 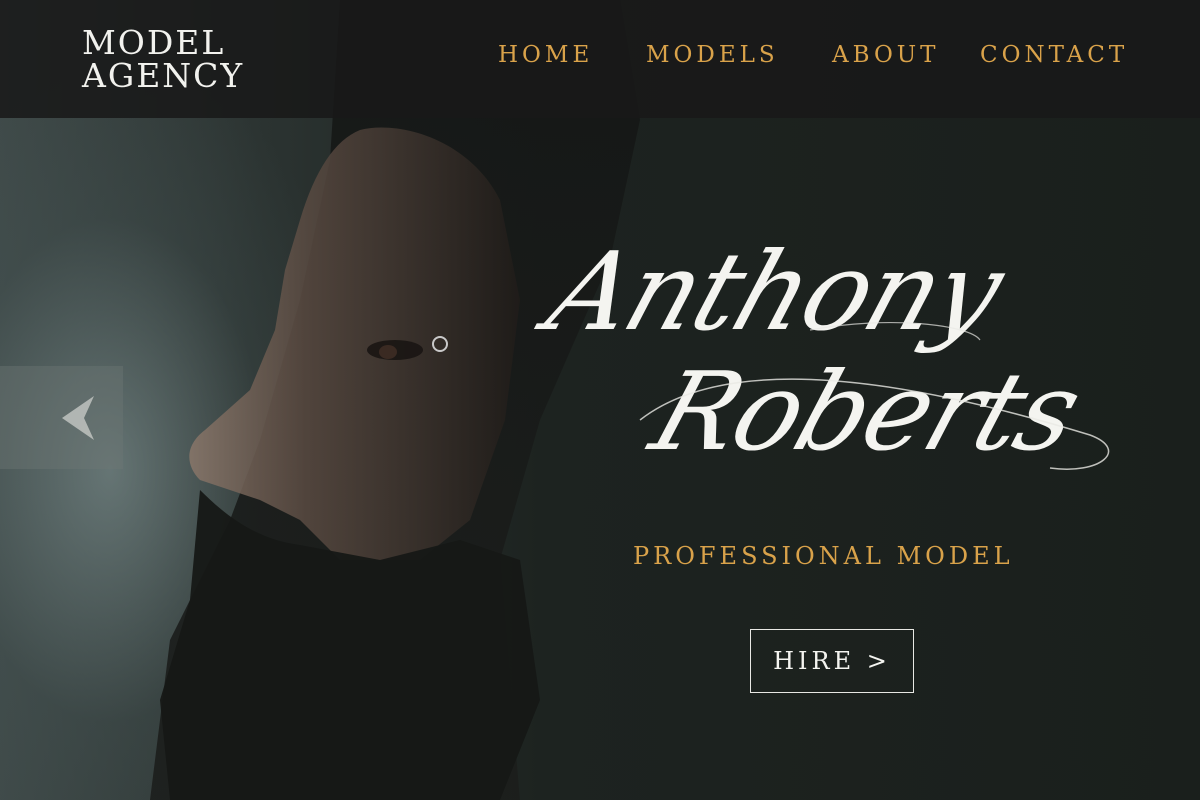 What do you see at coordinates (712, 57) in the screenshot?
I see `nav-item-models: MODELS` at bounding box center [712, 57].